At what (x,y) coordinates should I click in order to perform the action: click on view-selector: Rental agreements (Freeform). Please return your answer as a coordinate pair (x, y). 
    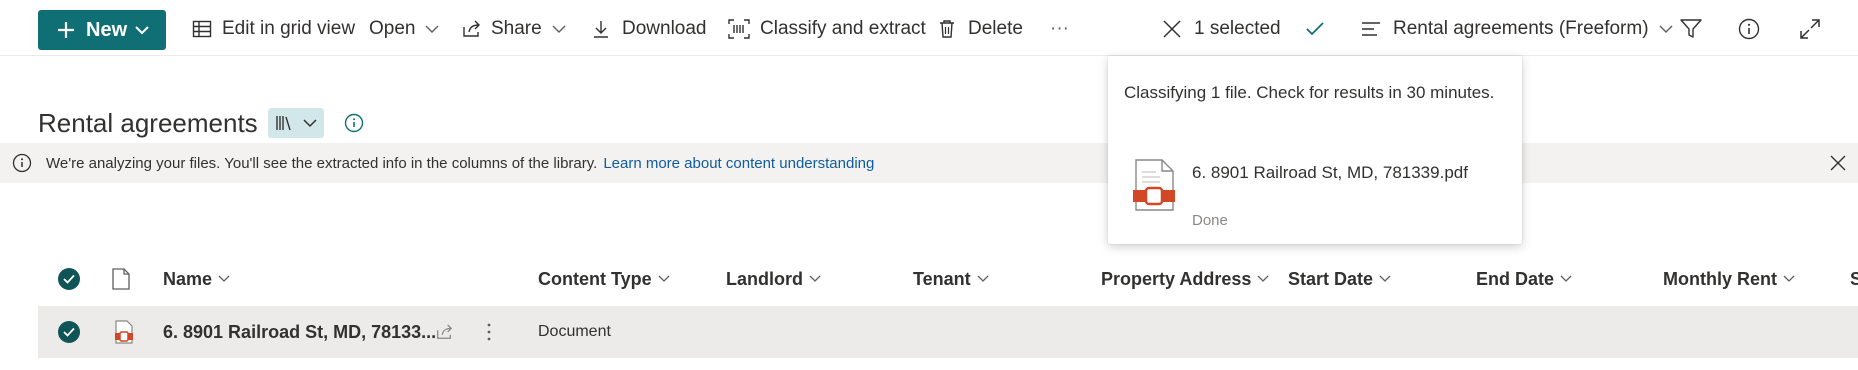
    Looking at the image, I should click on (1517, 29).